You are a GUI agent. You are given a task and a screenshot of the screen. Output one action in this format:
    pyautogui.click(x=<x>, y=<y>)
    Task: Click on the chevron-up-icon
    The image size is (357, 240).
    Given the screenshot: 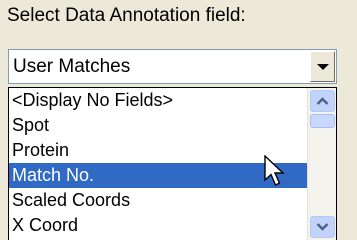 What is the action you would take?
    pyautogui.click(x=322, y=101)
    